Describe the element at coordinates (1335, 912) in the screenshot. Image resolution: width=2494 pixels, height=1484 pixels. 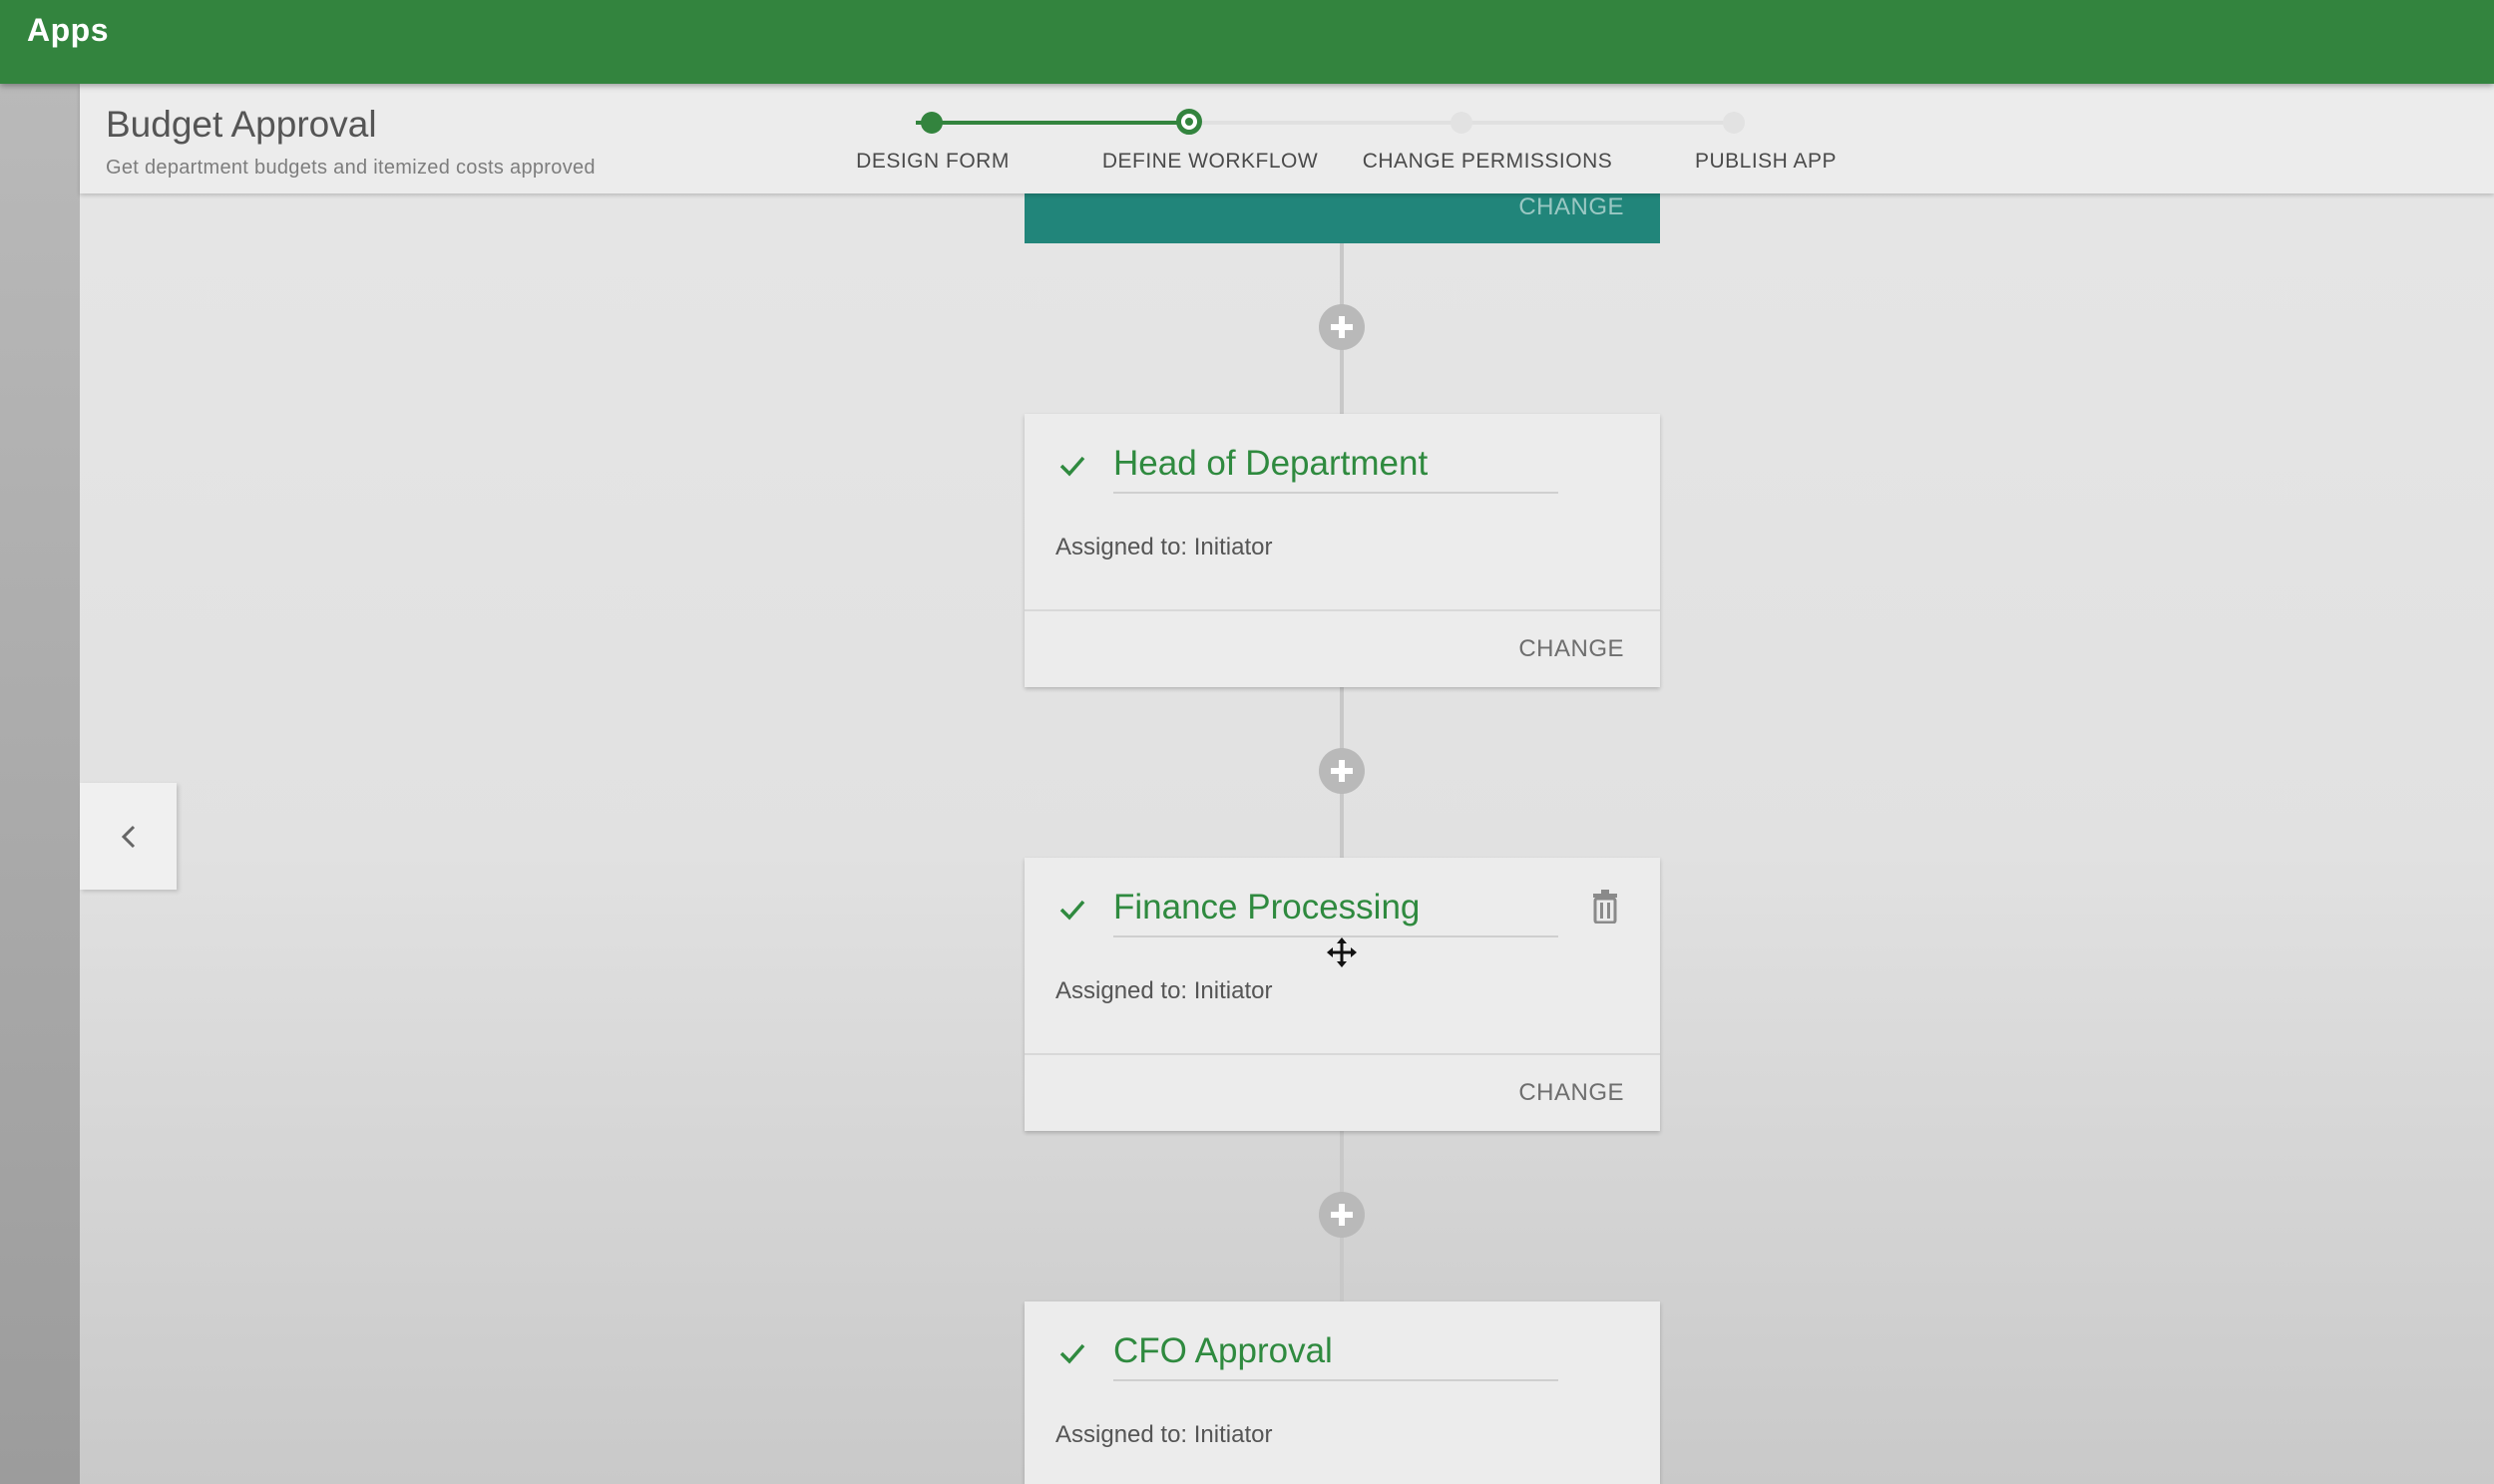
I see `step-name: Finance Processing` at that location.